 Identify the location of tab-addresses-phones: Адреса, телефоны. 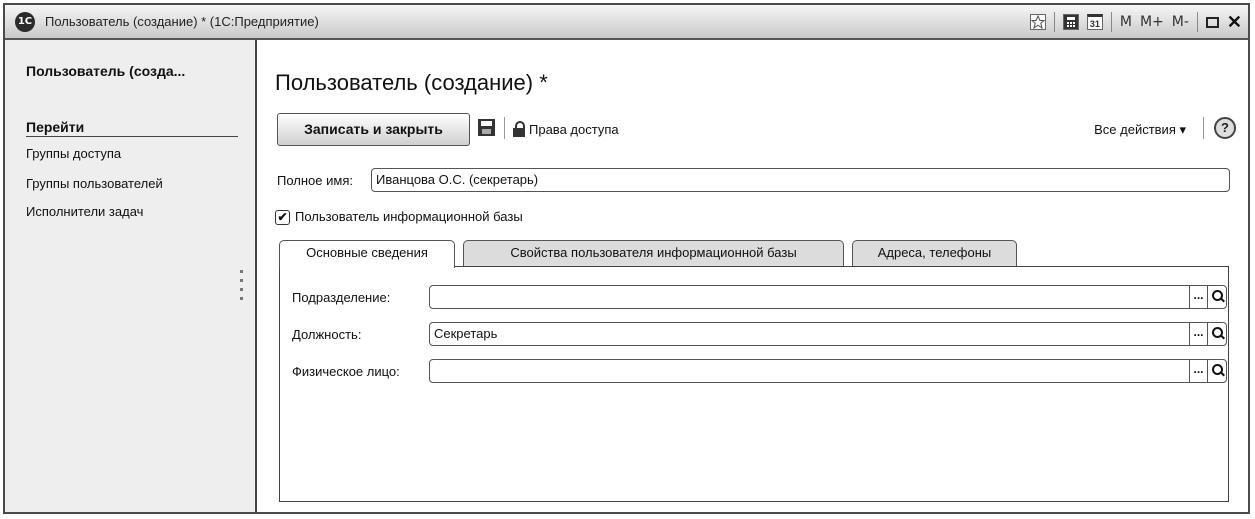
(934, 253).